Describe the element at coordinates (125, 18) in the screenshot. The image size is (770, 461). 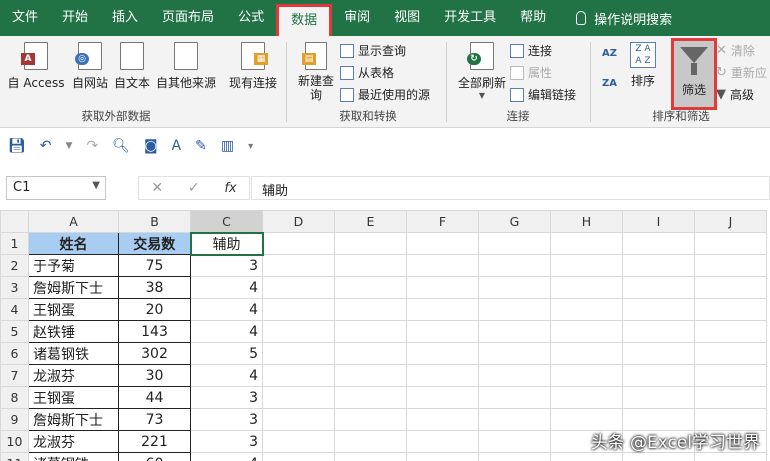
I see `tab-insert: 插入` at that location.